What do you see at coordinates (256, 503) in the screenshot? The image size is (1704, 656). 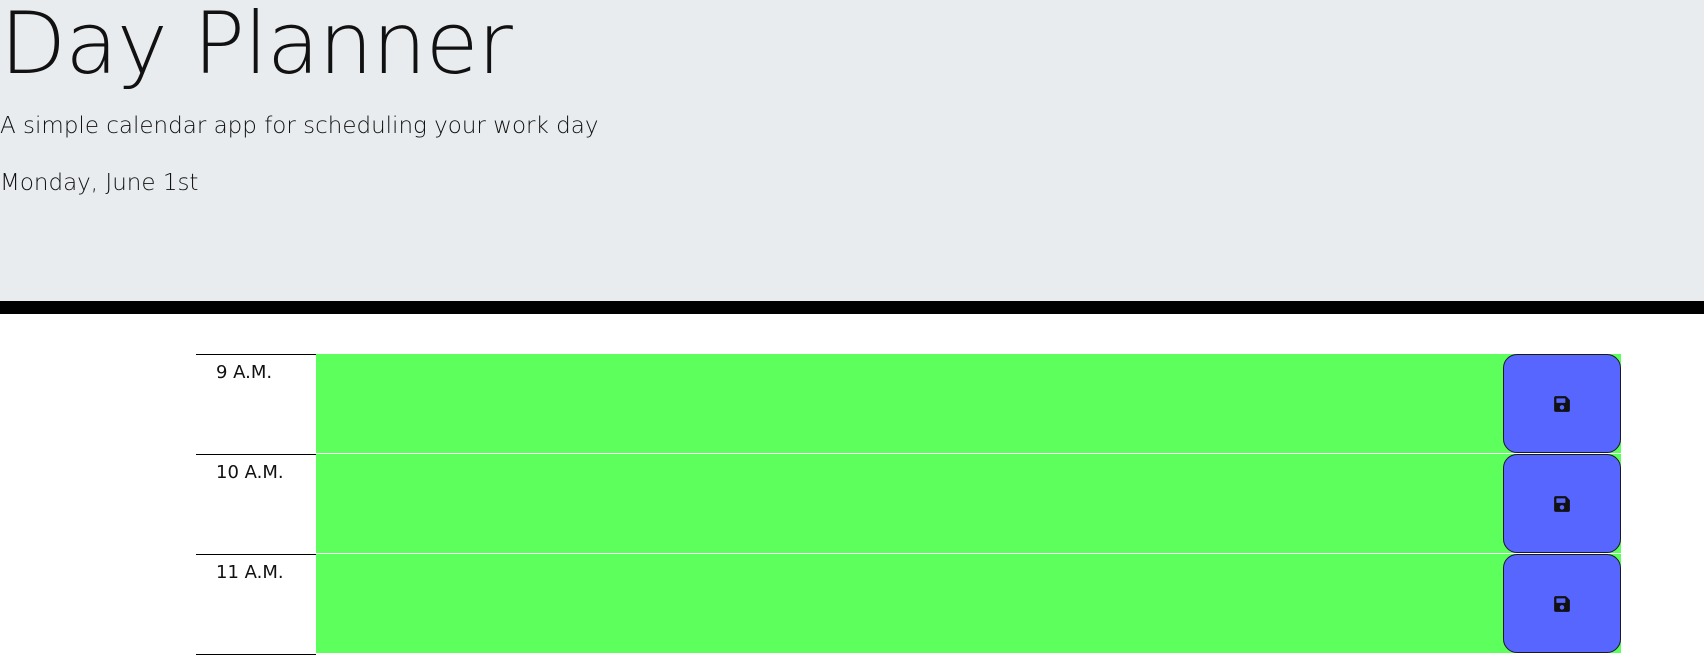 I see `hour-label: 10 A.M.` at bounding box center [256, 503].